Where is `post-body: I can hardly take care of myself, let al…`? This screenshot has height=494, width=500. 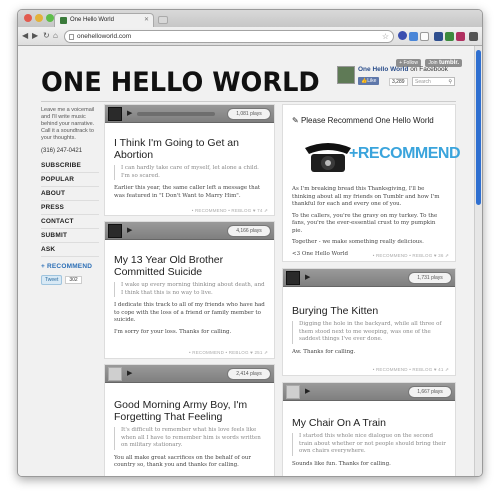
post-body: I can hardly take care of myself, let al… is located at coordinates (189, 184).